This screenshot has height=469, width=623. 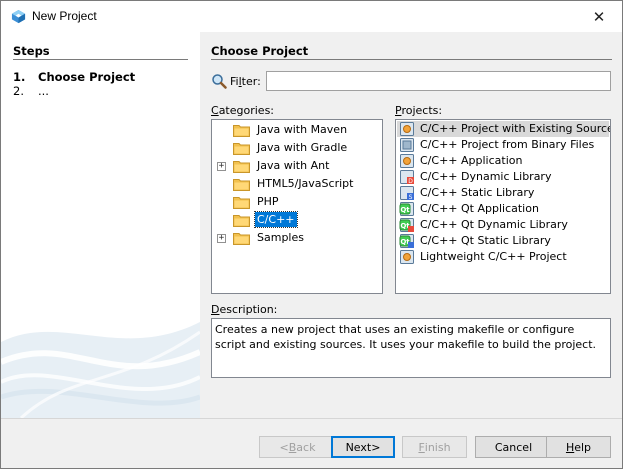 I want to click on category-item: Java with Maven, so click(x=297, y=130).